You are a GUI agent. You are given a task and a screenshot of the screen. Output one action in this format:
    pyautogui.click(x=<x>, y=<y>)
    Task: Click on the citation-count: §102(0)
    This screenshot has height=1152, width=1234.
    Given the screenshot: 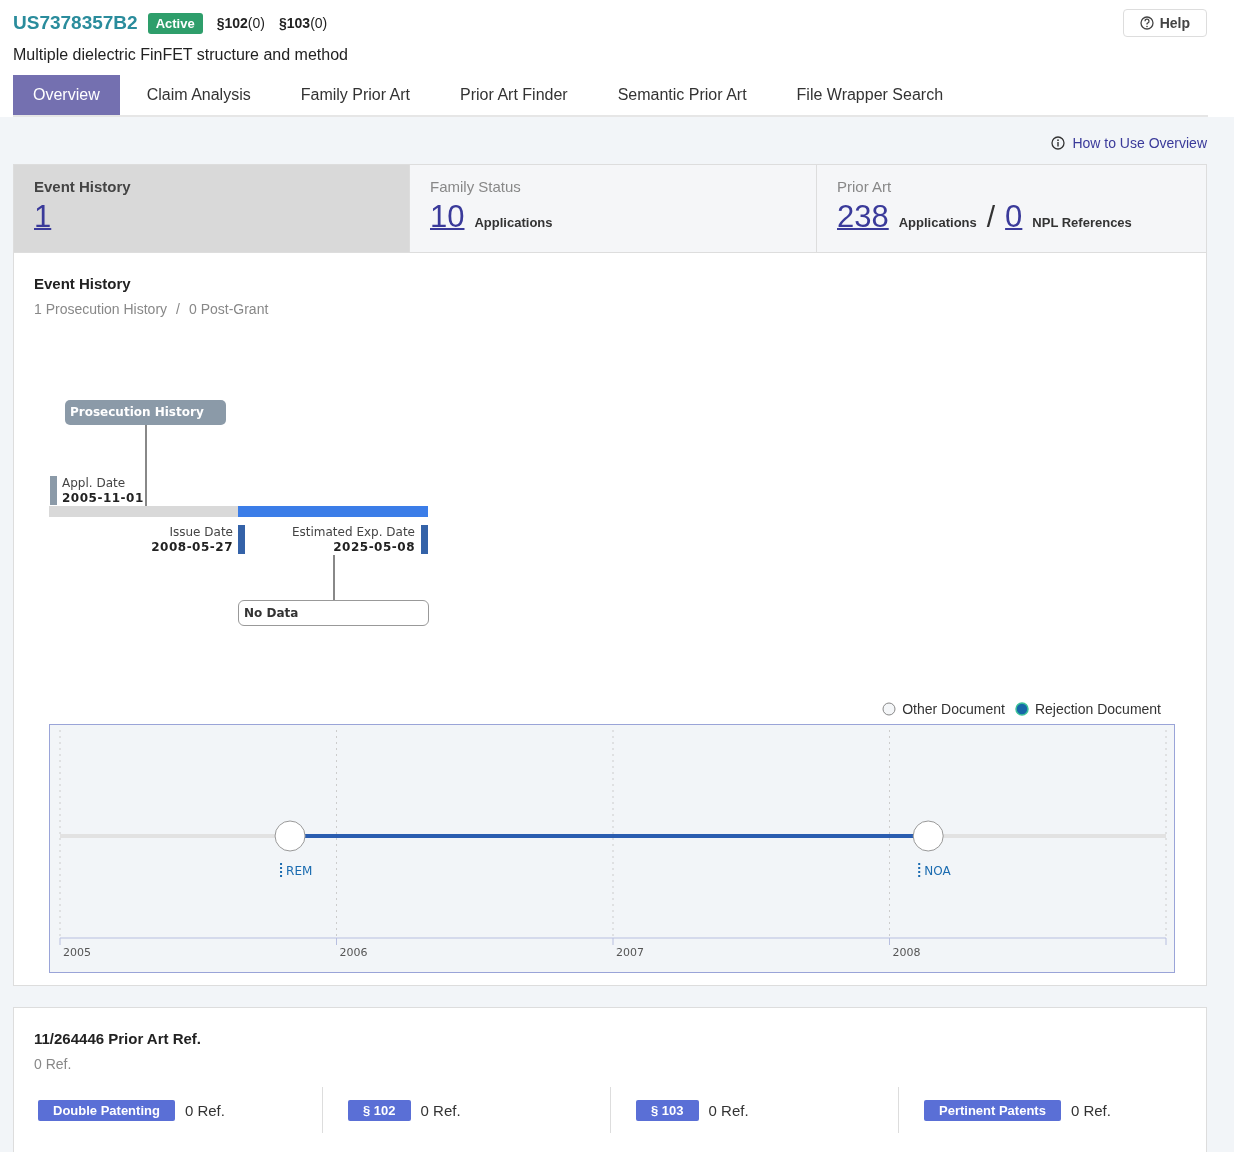 What is the action you would take?
    pyautogui.click(x=240, y=23)
    